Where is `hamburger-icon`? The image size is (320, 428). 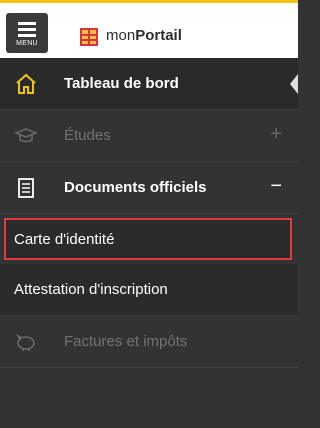 hamburger-icon is located at coordinates (27, 23).